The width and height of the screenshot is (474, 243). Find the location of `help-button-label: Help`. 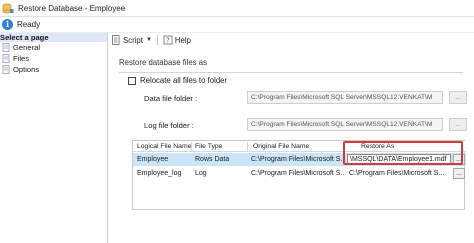

help-button-label: Help is located at coordinates (182, 40).